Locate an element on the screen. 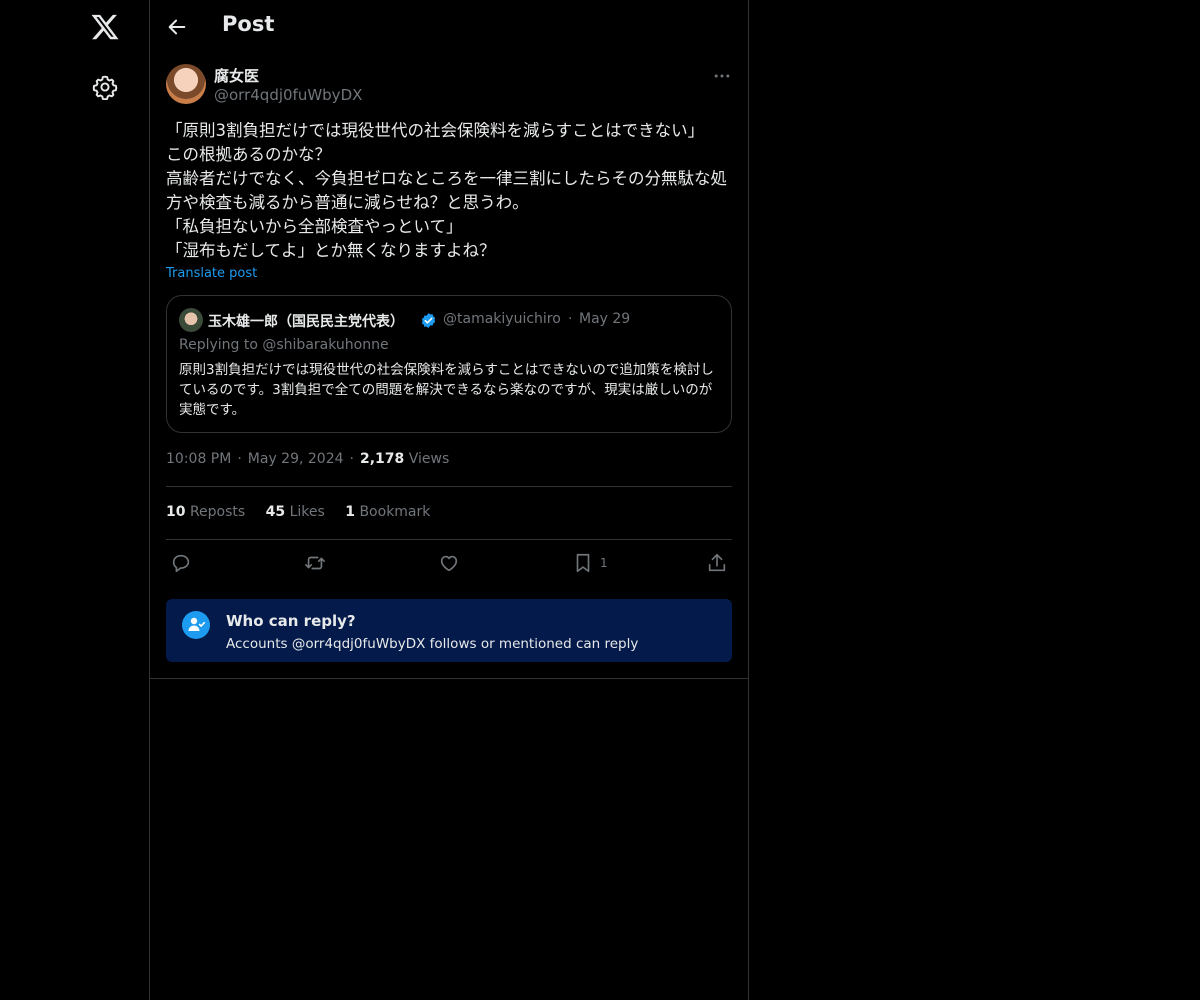  person-check-icon is located at coordinates (197, 624).